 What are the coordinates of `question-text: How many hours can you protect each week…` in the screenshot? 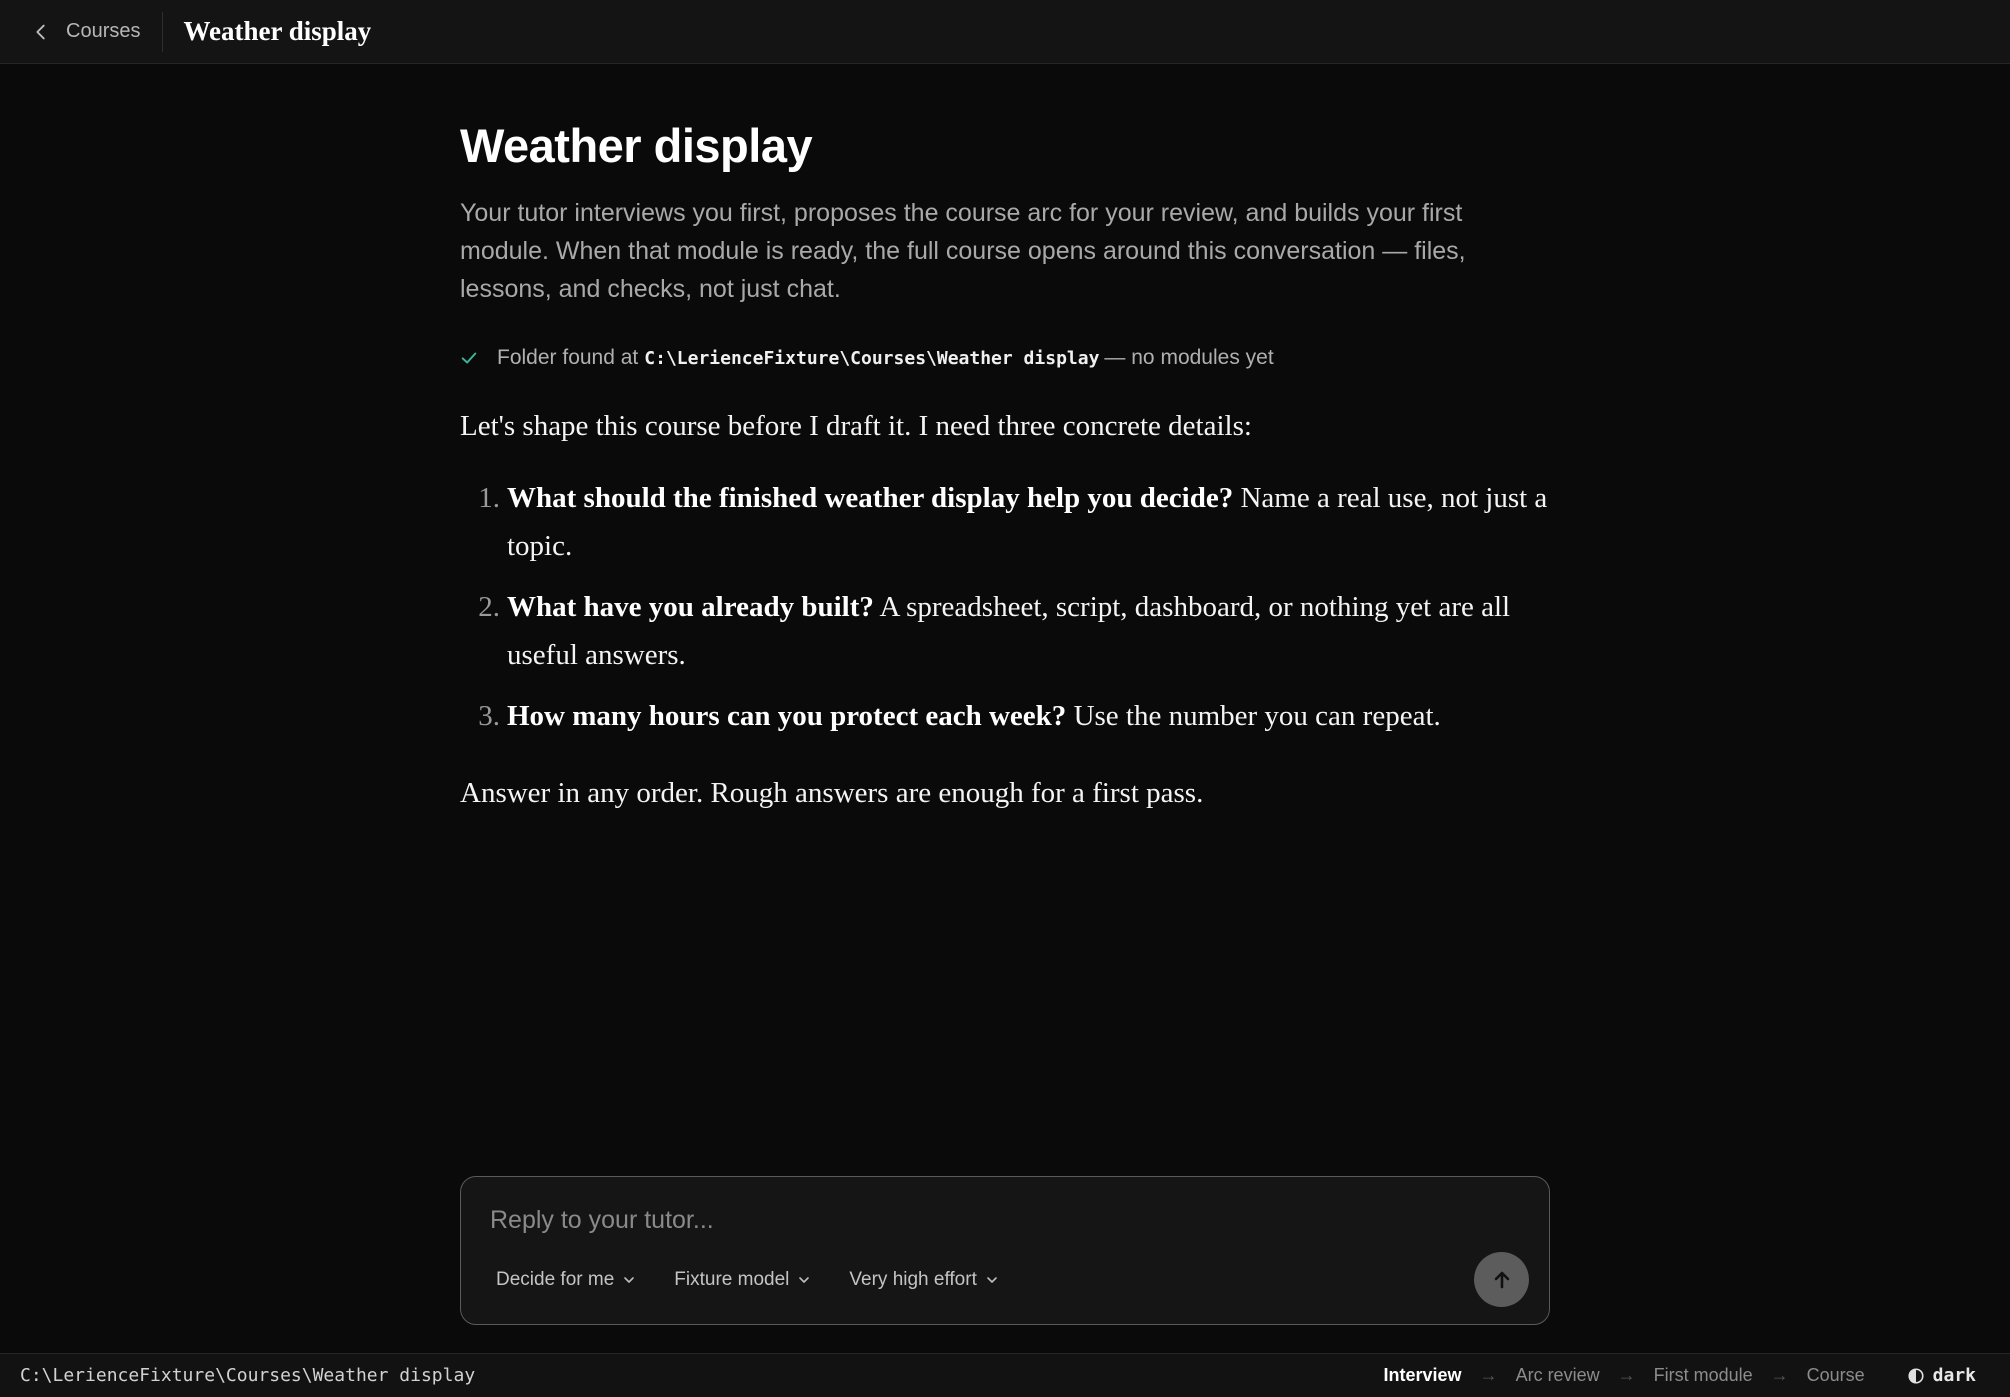 It's located at (1003, 716).